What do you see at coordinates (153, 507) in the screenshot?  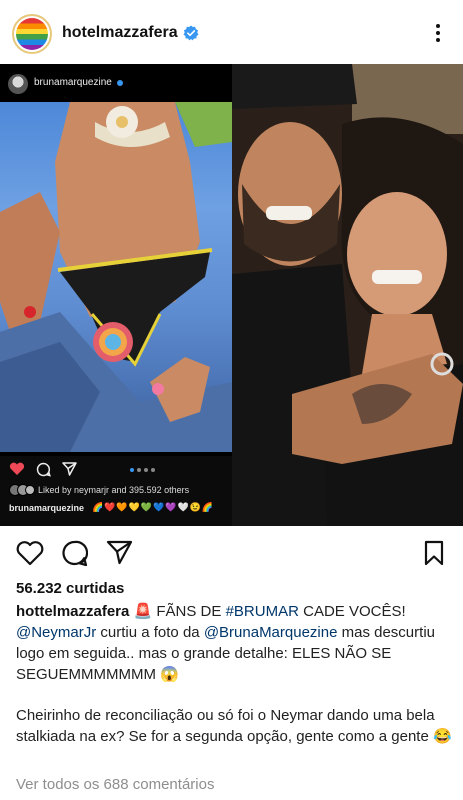 I see `story-caption-emojis: 🌈❤️🧡💛💚💙💜🤍😉🌈` at bounding box center [153, 507].